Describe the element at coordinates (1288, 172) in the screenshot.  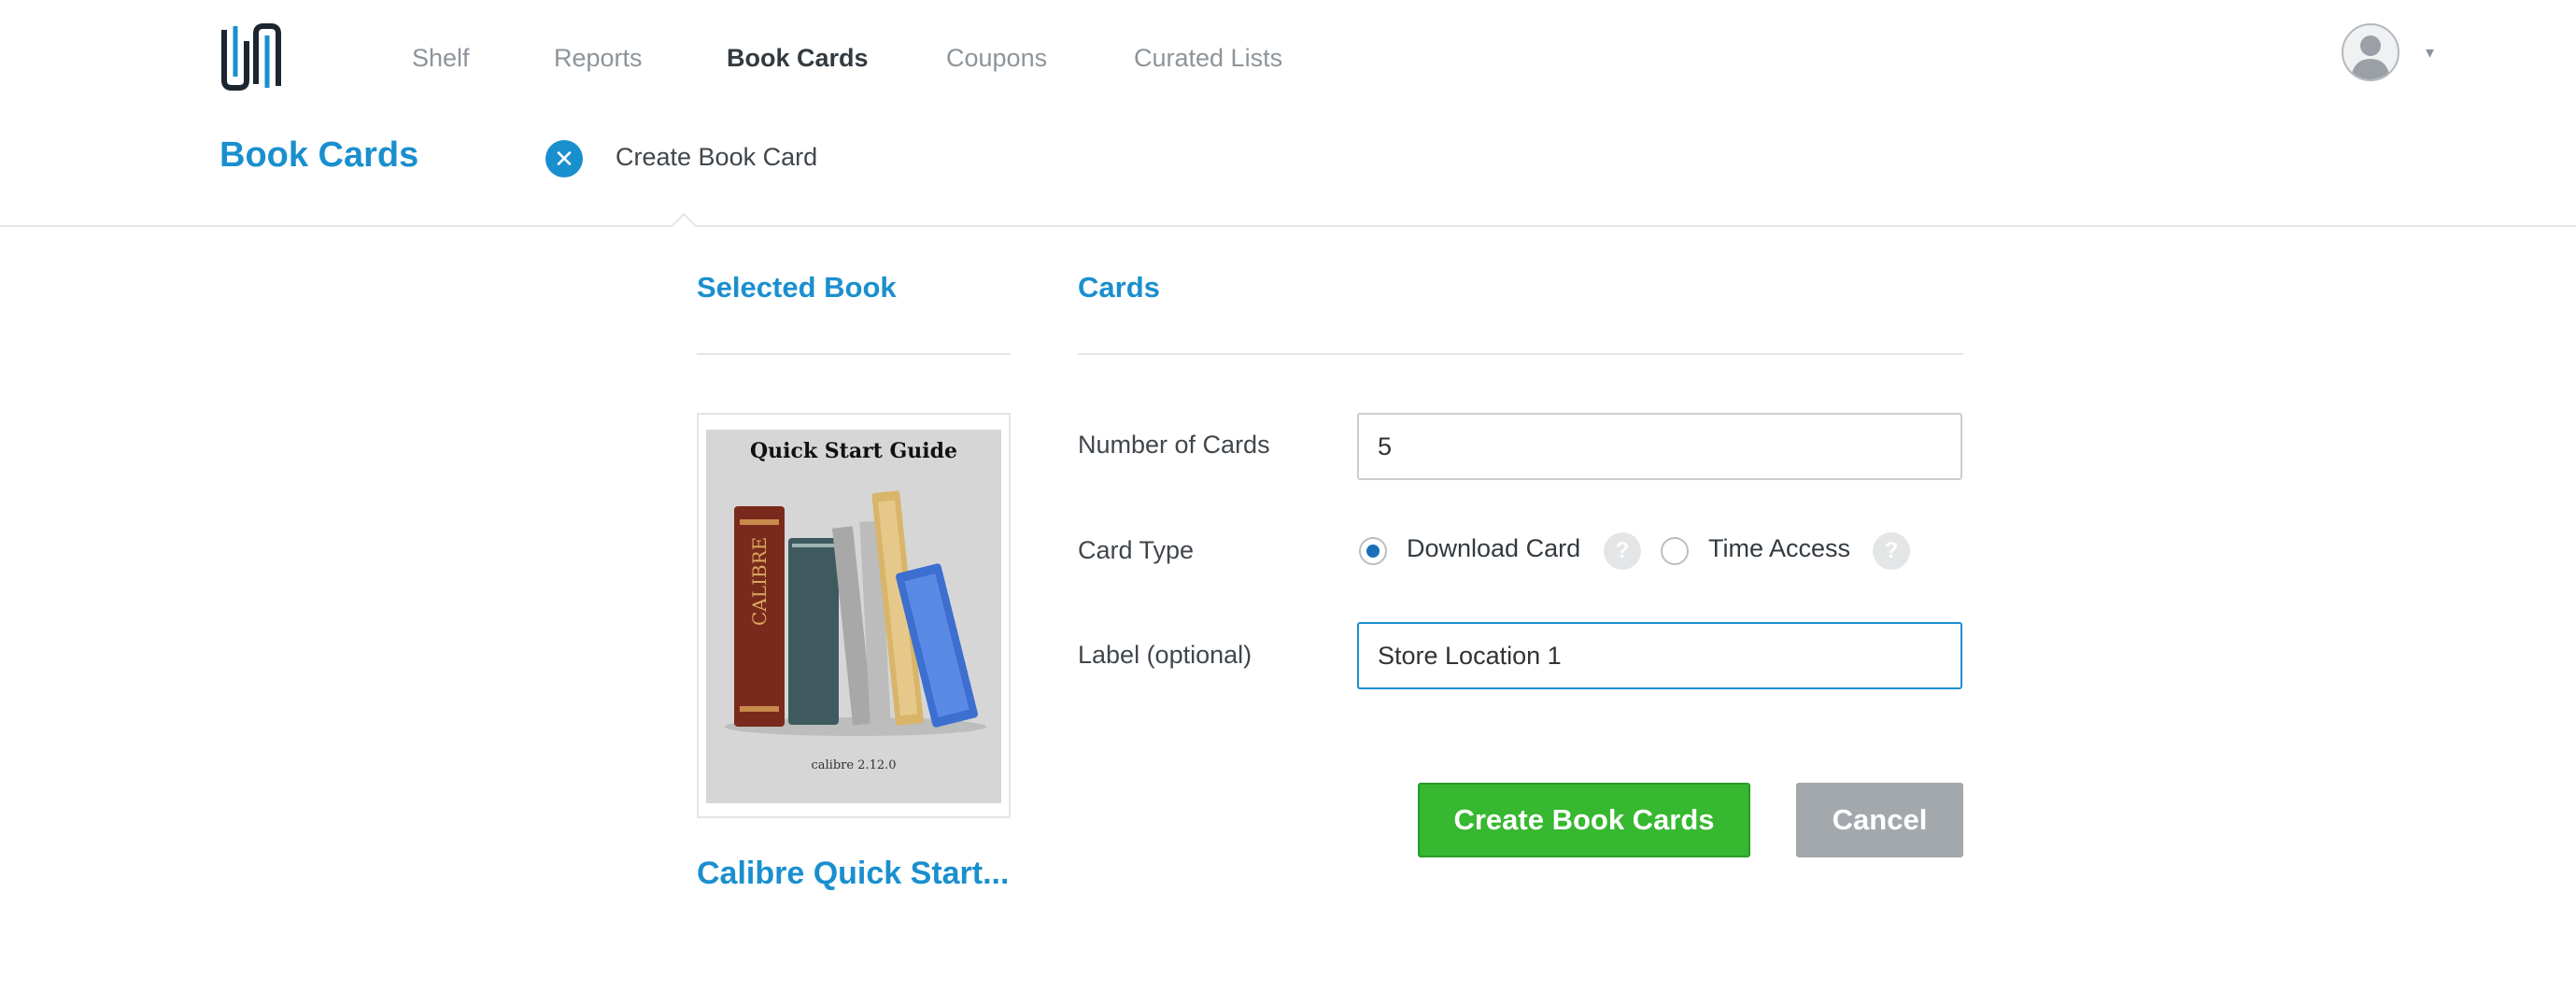
I see `sub-header: Book Cards ✕ Create Book Card` at that location.